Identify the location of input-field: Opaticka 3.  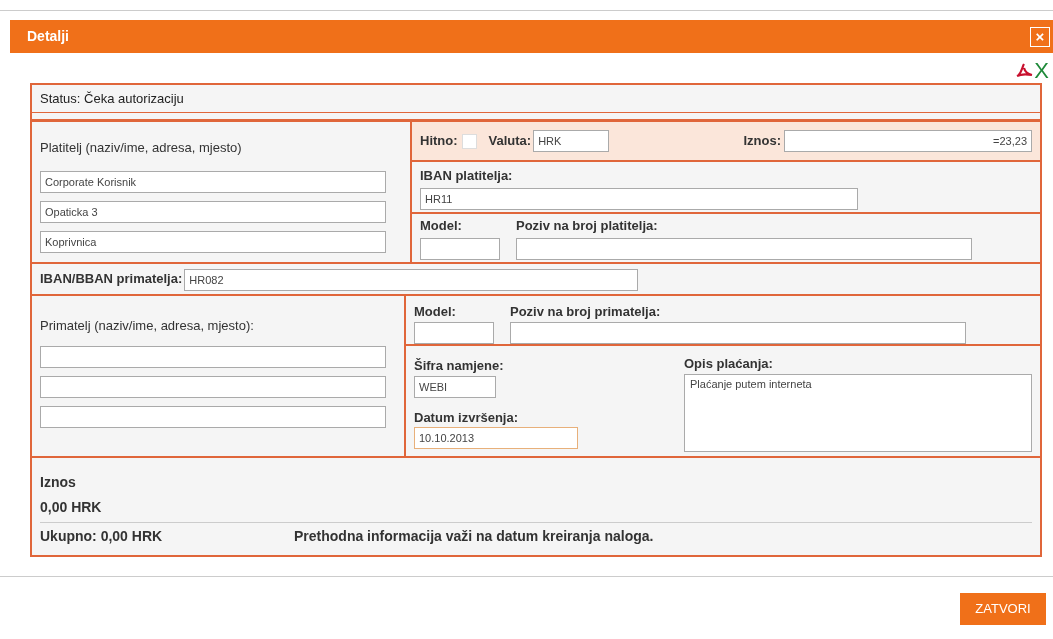
(213, 211).